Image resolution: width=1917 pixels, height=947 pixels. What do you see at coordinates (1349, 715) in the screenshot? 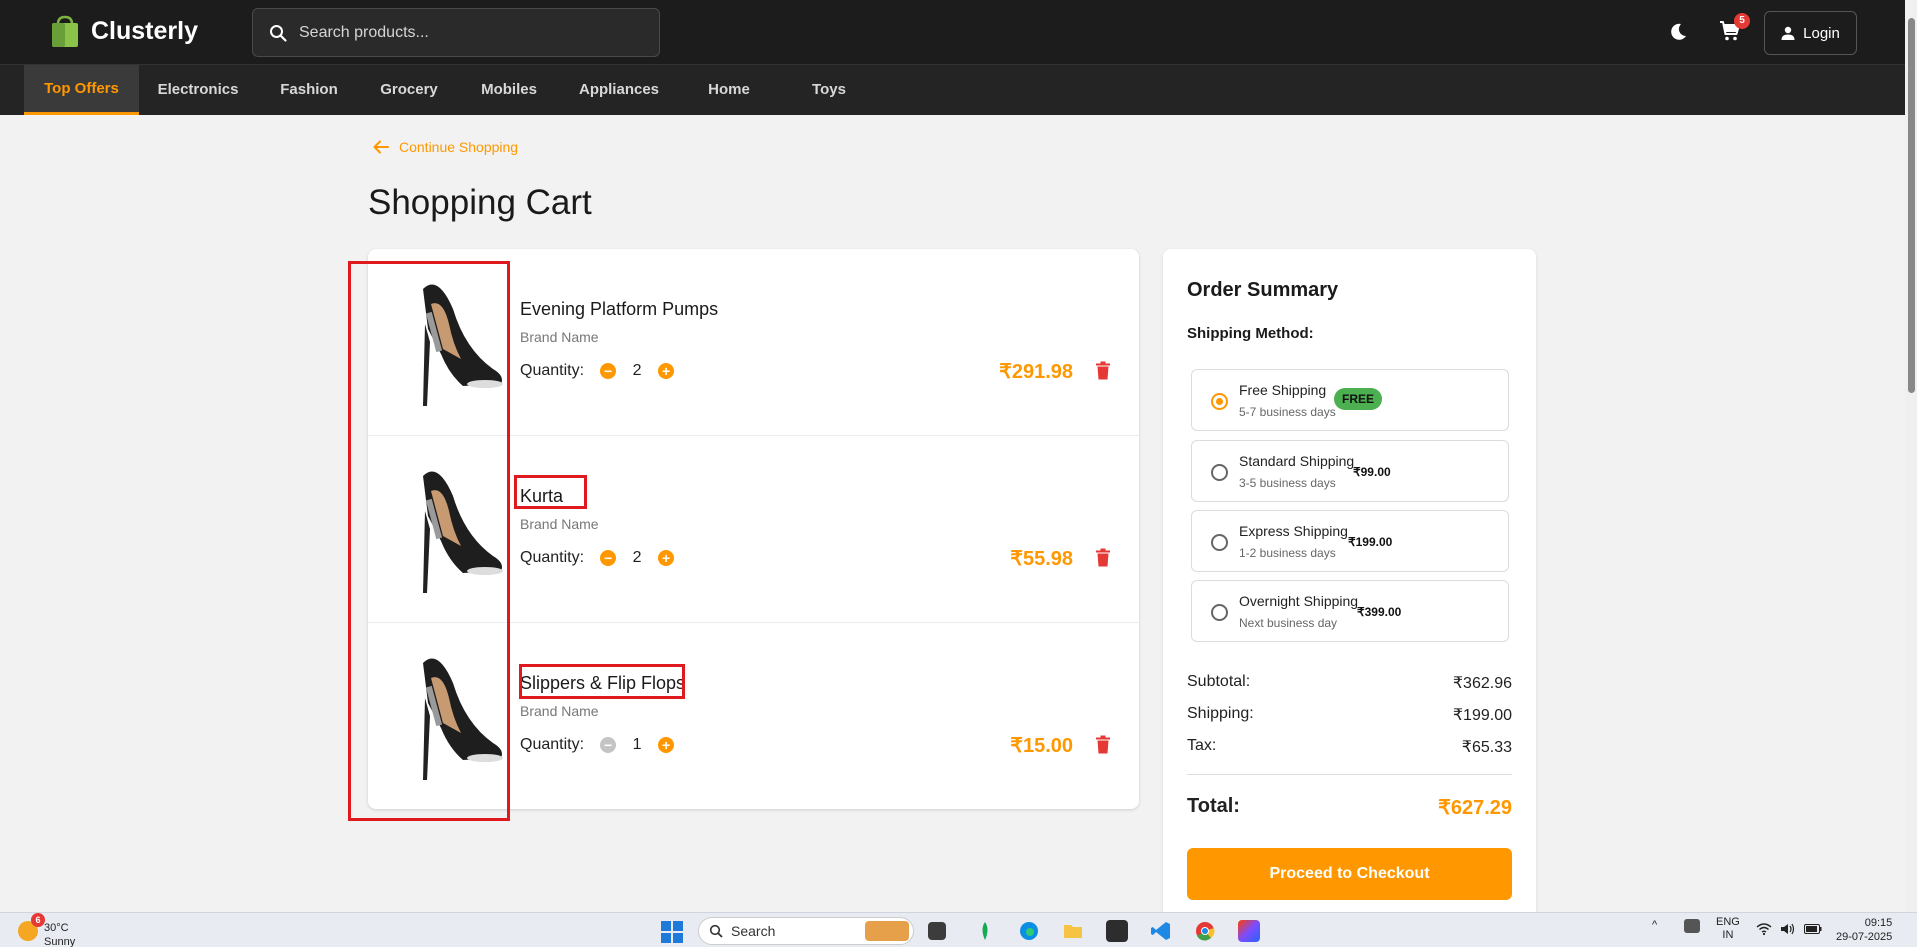
I see `shipping-row: Shipping: ₹199.00` at bounding box center [1349, 715].